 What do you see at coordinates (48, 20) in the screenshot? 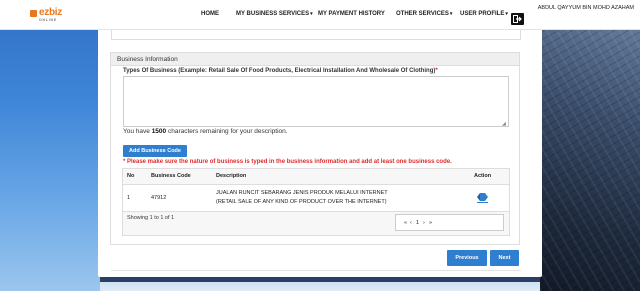
I see `logo-subtext: ONLINE` at bounding box center [48, 20].